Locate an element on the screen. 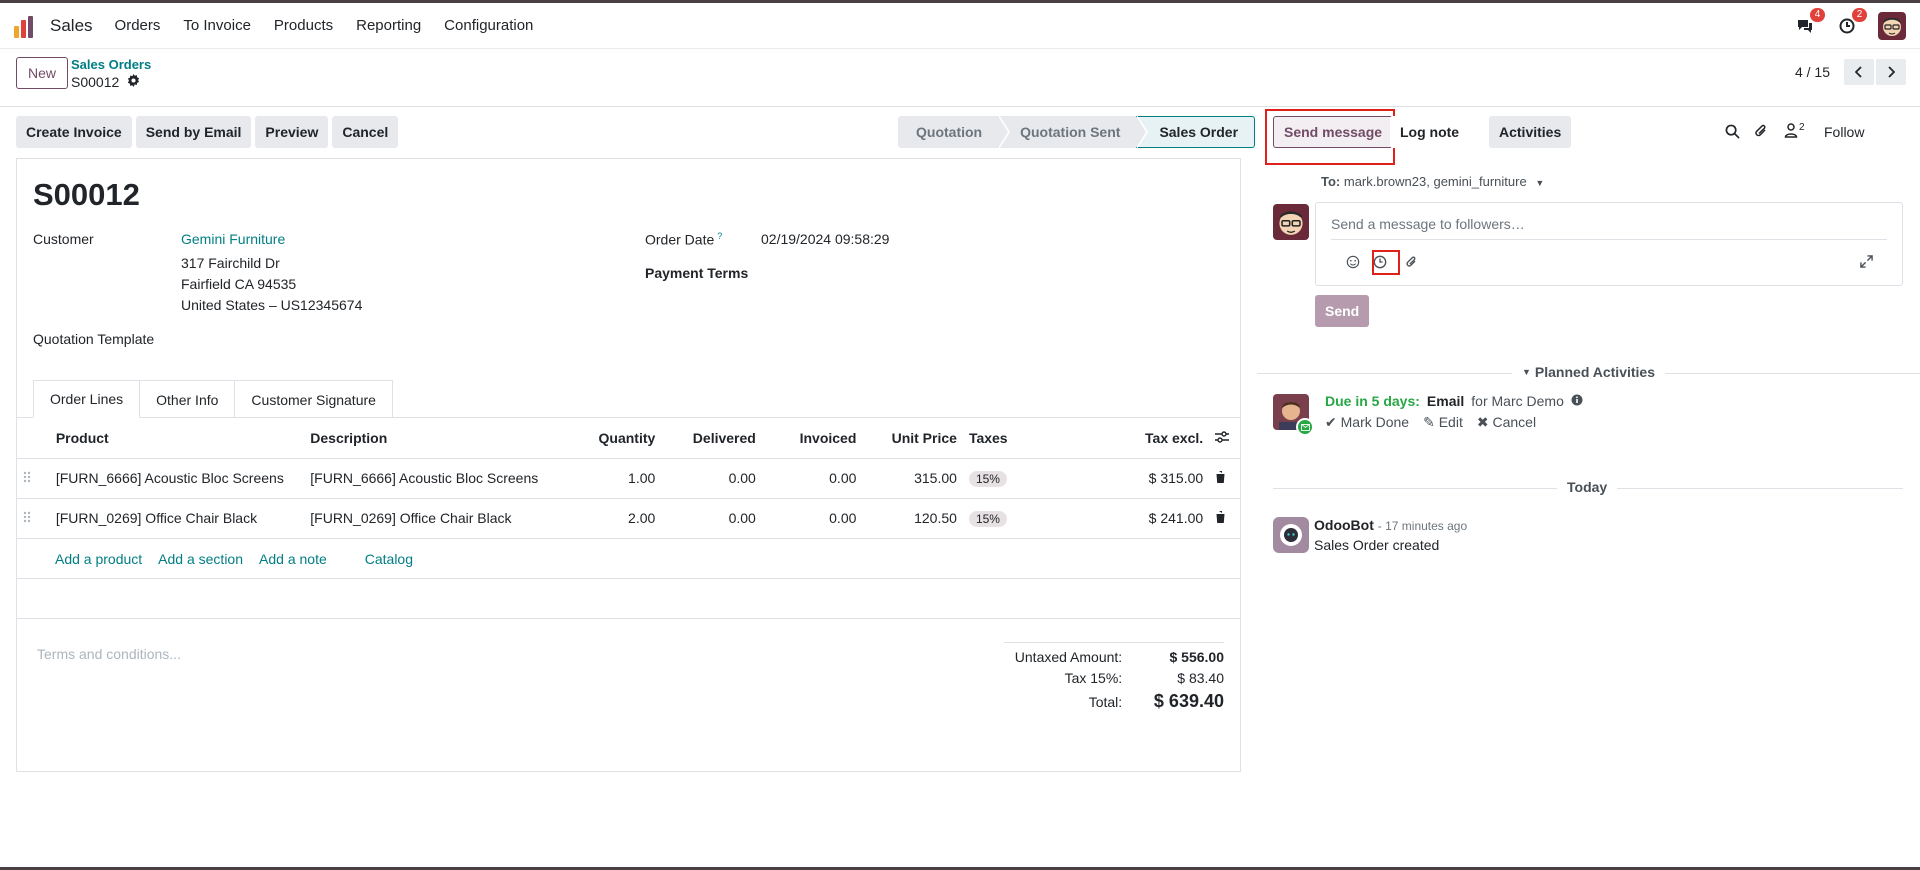 Image resolution: width=1920 pixels, height=870 pixels. log-note-button: Log note is located at coordinates (1430, 132).